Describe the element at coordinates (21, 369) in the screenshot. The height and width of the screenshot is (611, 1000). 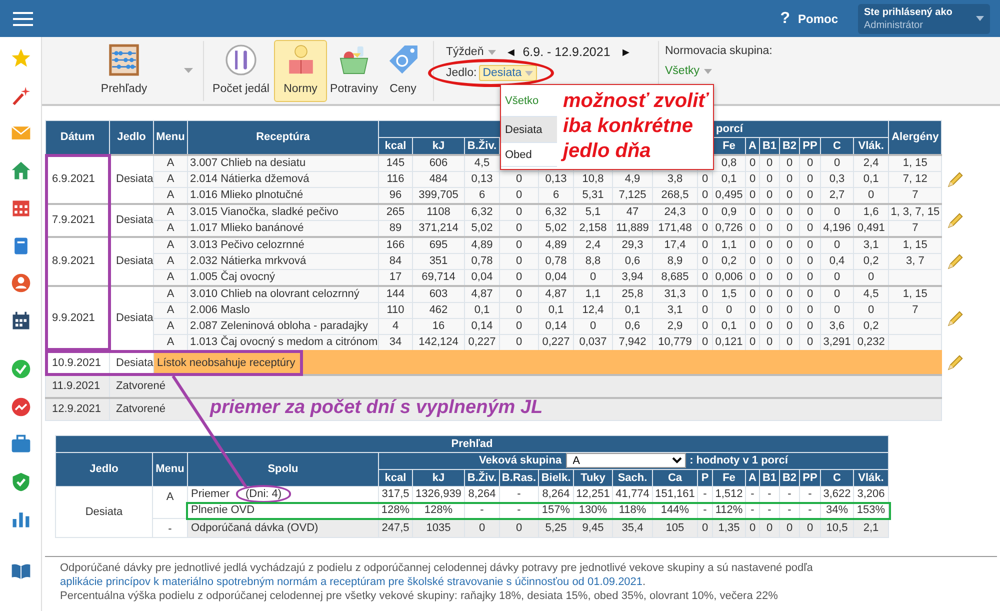
I see `check-icon` at that location.